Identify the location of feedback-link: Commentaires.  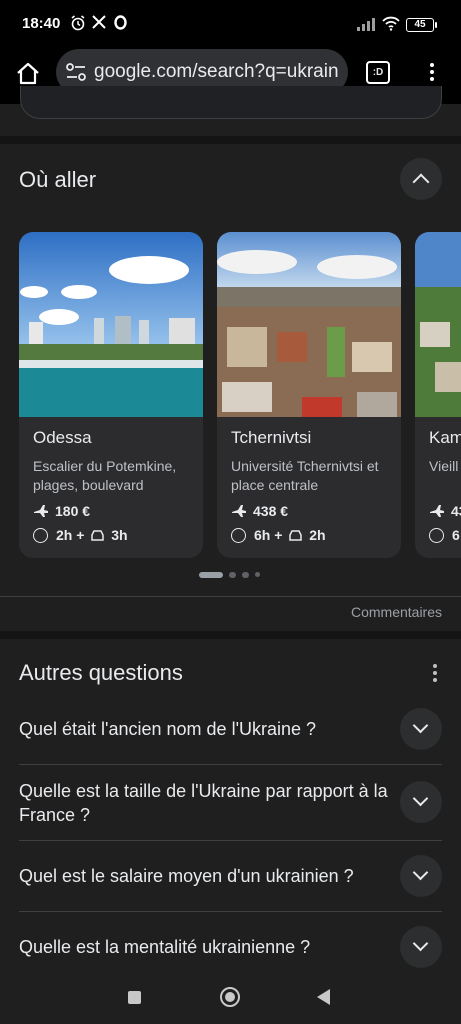
(396, 612).